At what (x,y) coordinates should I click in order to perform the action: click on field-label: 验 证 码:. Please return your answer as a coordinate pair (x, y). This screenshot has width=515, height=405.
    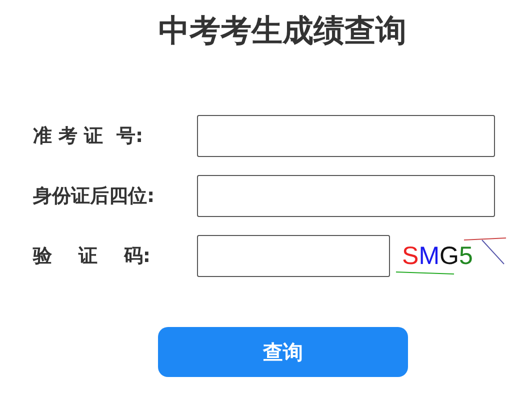
    Looking at the image, I should click on (92, 256).